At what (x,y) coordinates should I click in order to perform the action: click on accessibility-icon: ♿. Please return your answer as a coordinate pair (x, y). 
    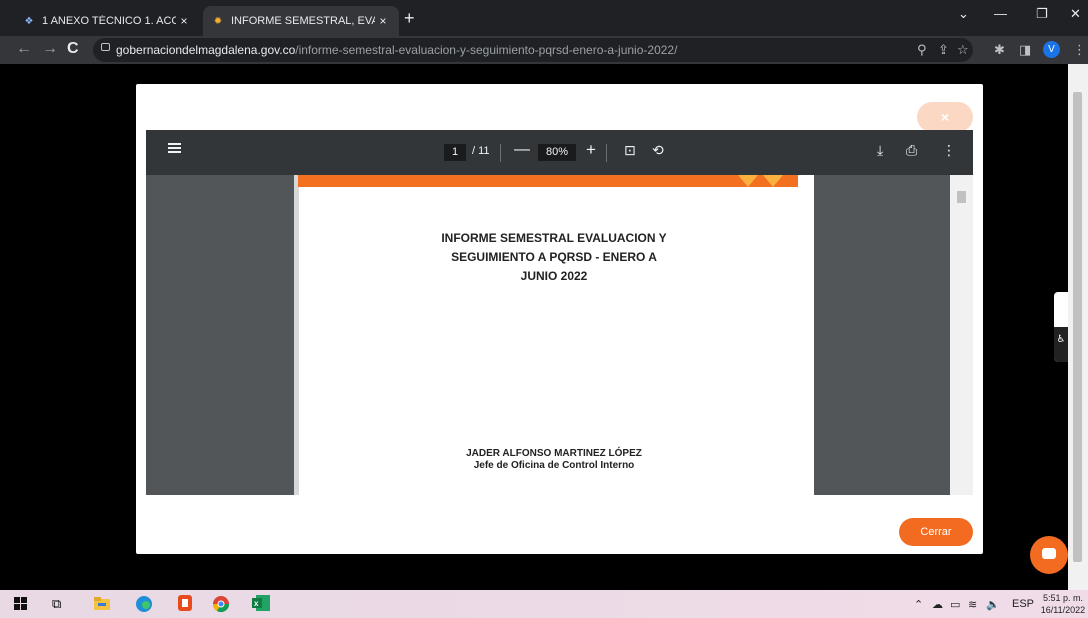
    Looking at the image, I should click on (1061, 344).